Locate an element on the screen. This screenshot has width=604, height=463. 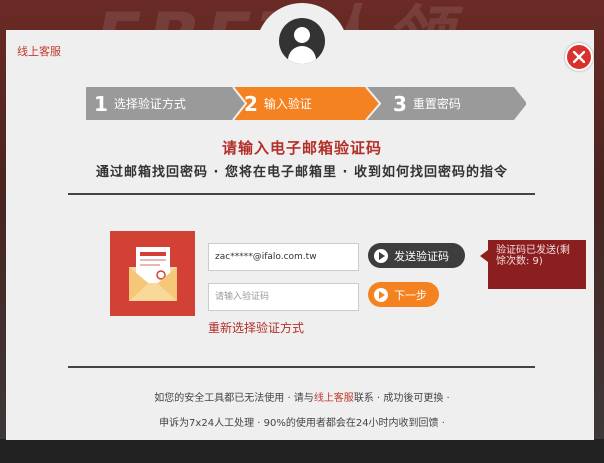
close-button is located at coordinates (579, 57).